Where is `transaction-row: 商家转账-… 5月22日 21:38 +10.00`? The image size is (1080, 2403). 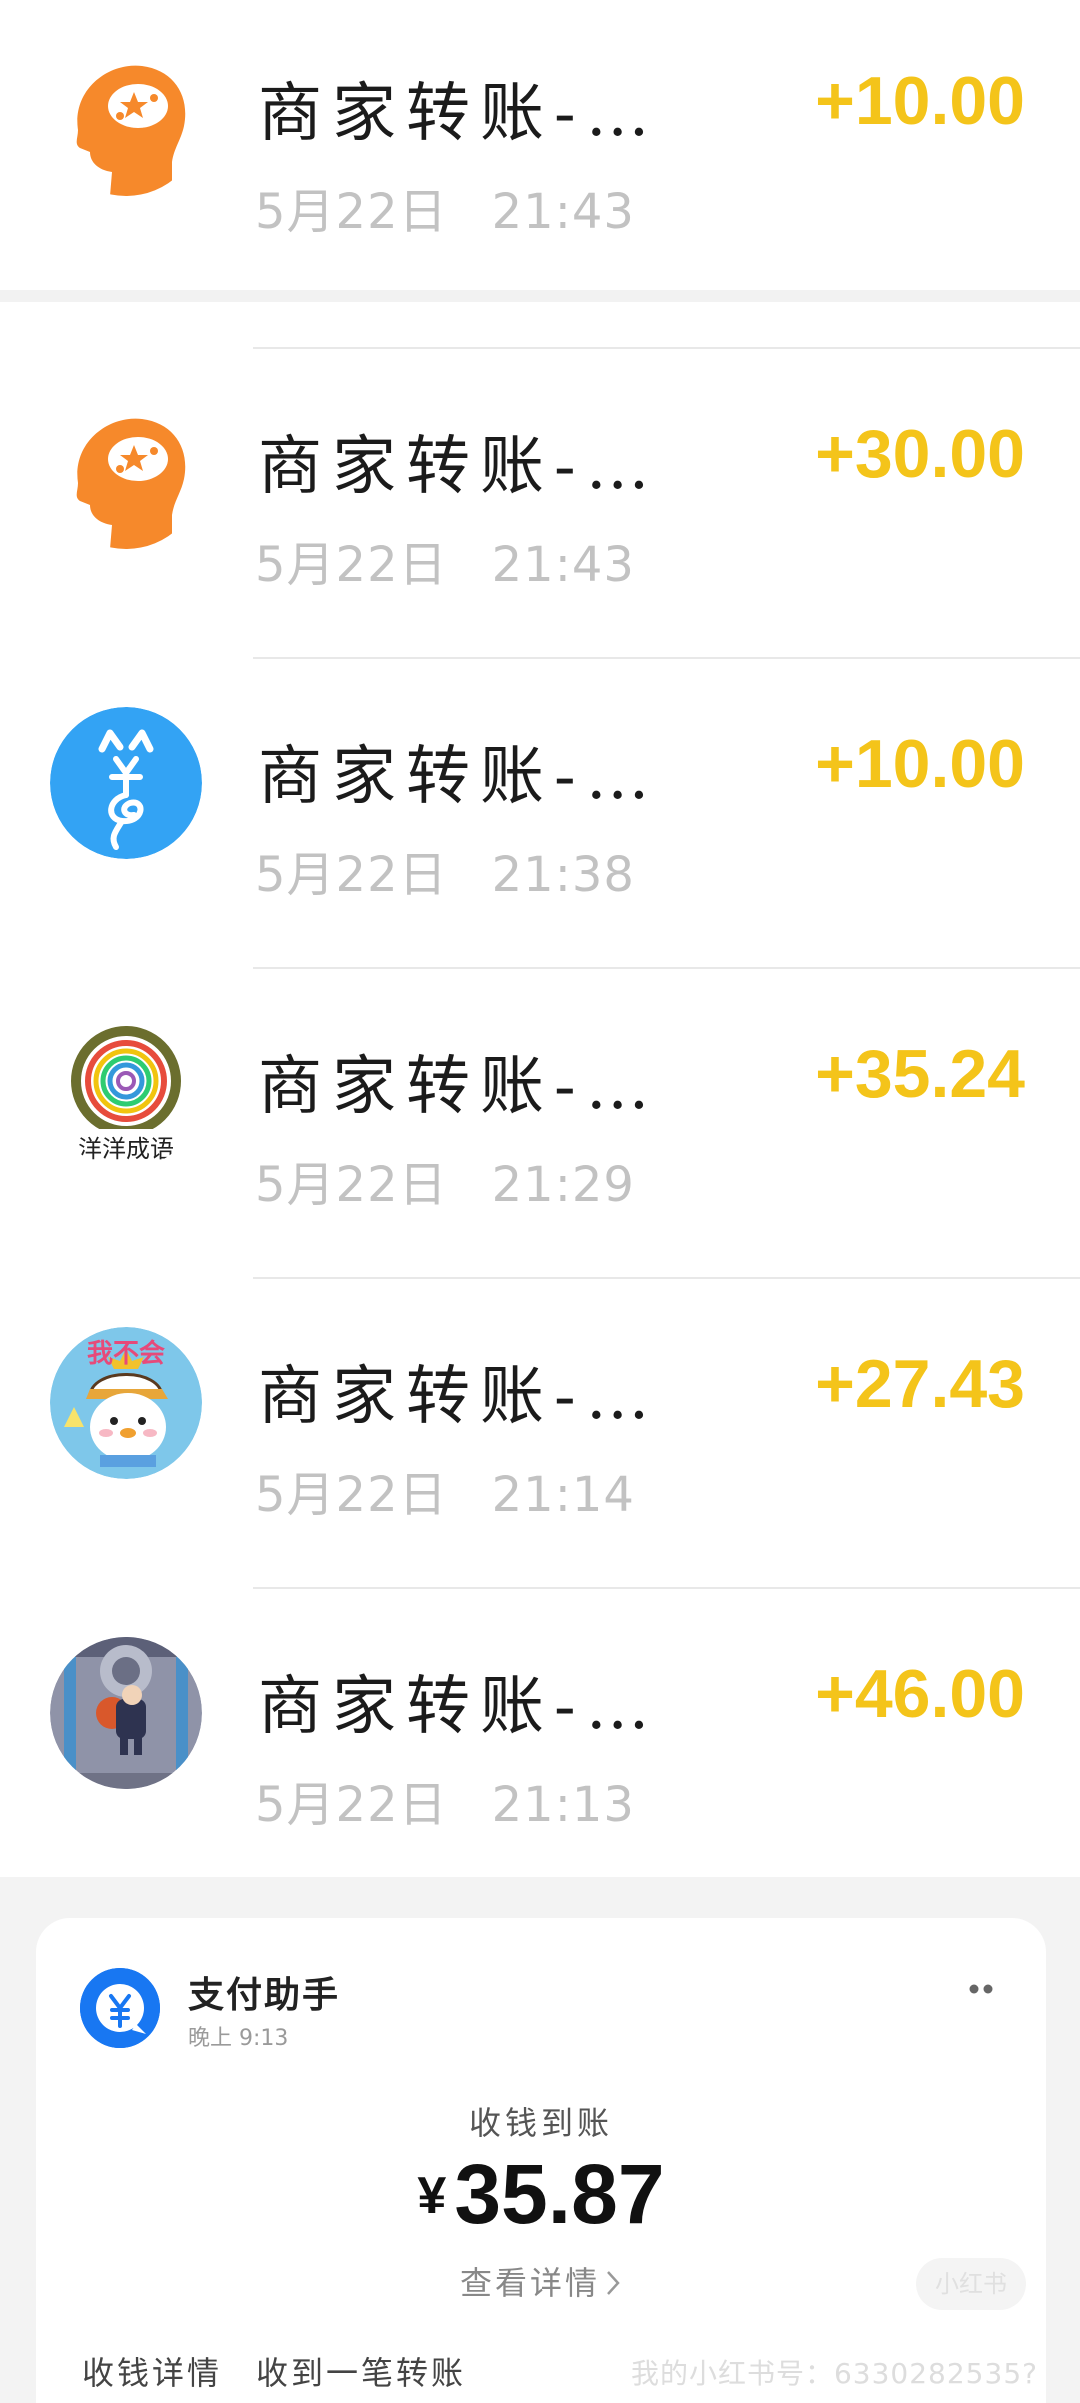 transaction-row: 商家转账-… 5月22日 21:38 +10.00 is located at coordinates (540, 812).